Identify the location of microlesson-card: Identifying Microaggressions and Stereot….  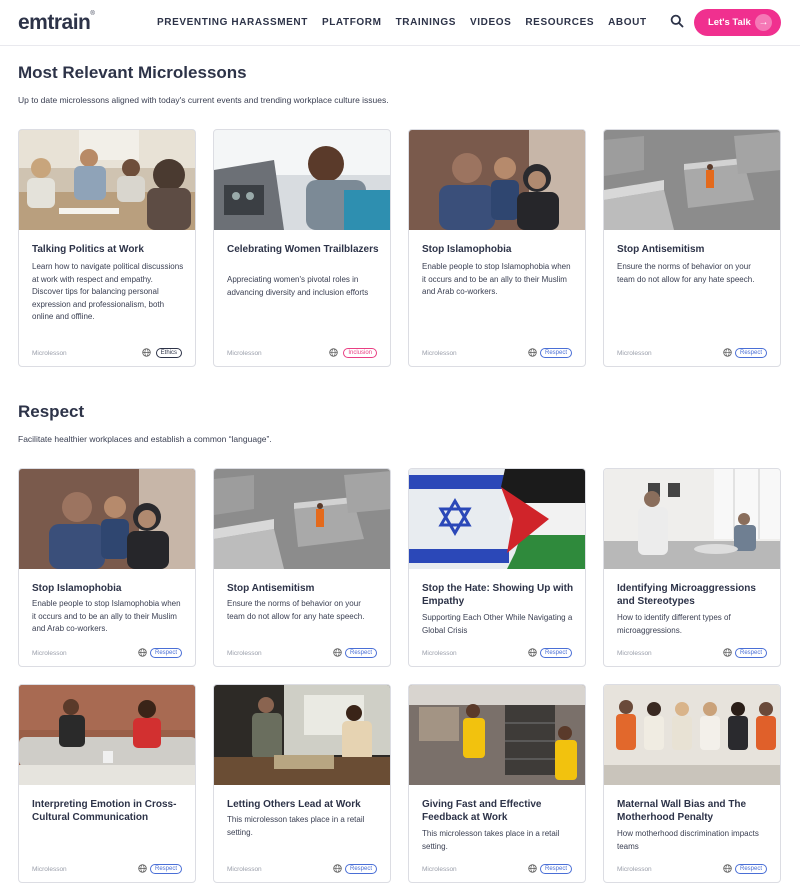
(692, 567).